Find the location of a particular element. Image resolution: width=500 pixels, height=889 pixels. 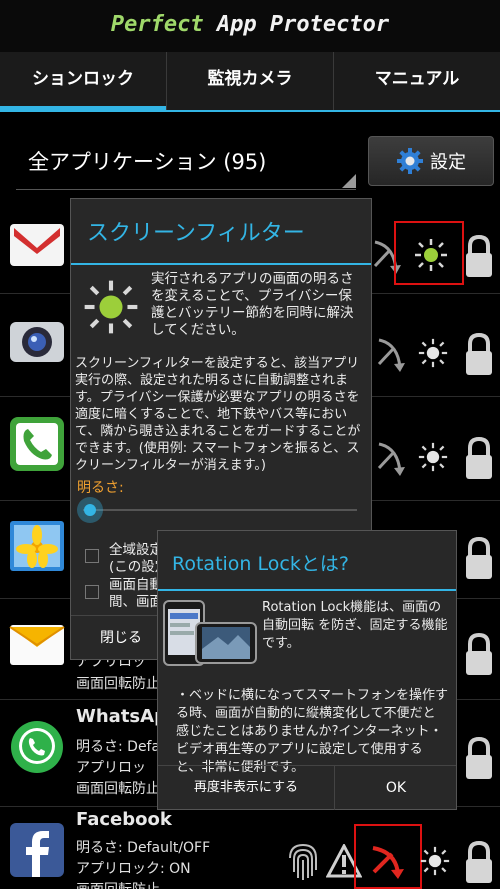

tab-bar: ションロック 監視カメラ マニュアル is located at coordinates (250, 82).